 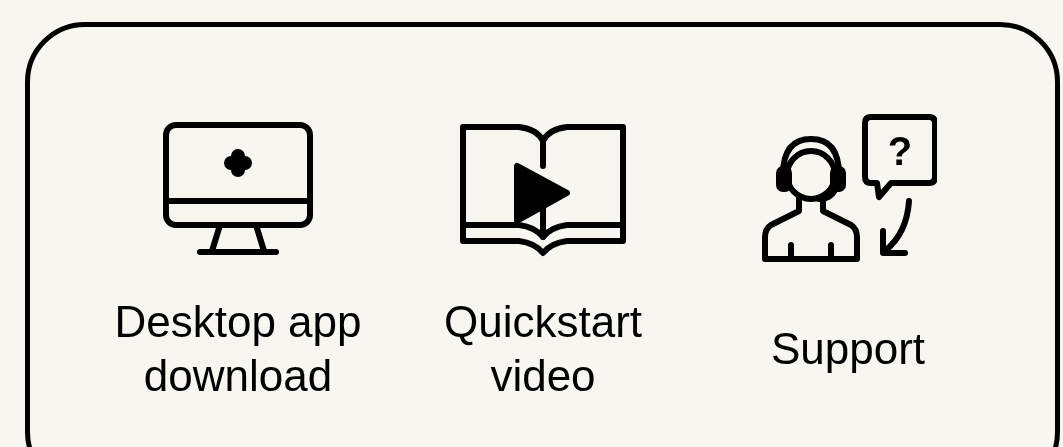 I want to click on link-label: Quickstart video, so click(x=543, y=349).